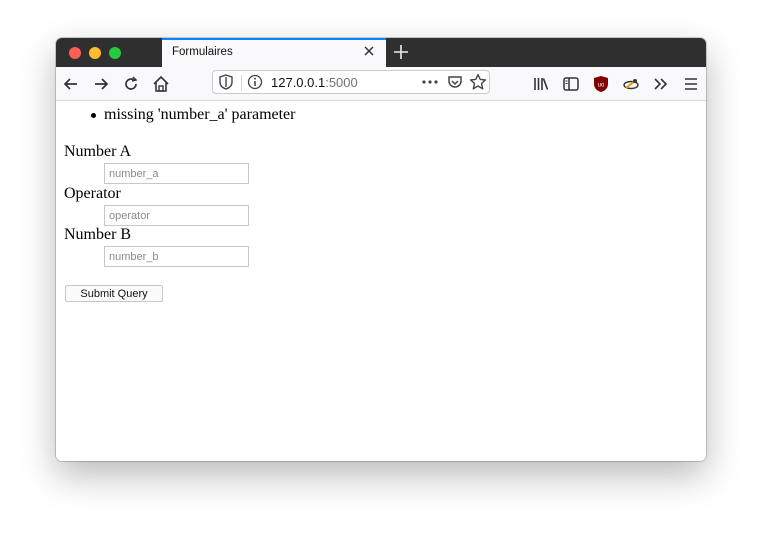 The image size is (762, 535). I want to click on window-maximize-button, so click(115, 53).